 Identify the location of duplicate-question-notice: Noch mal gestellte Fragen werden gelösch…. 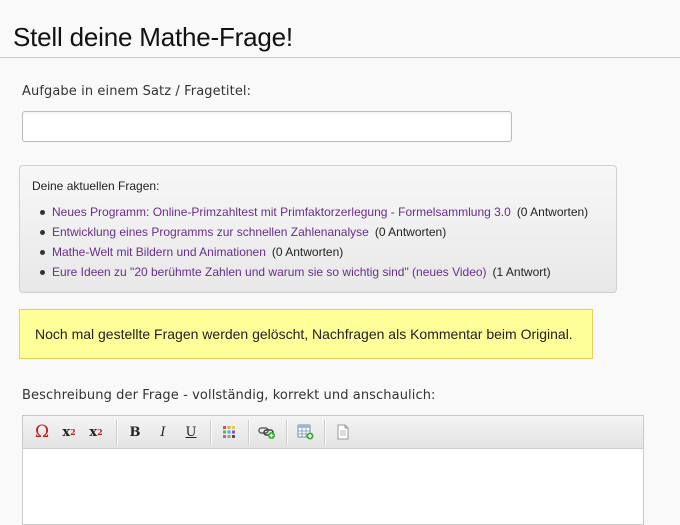
(306, 334).